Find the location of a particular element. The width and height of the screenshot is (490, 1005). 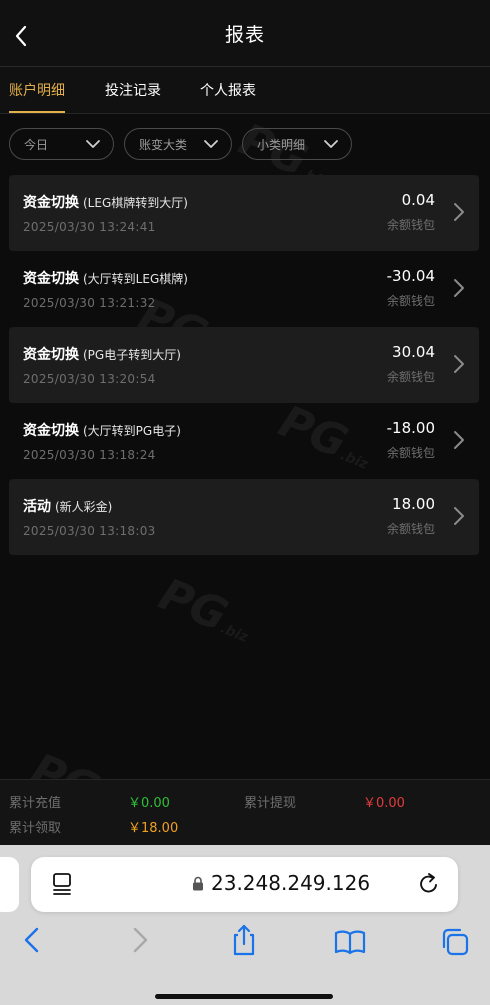

tab-personal-report: 个人报表 is located at coordinates (228, 90).